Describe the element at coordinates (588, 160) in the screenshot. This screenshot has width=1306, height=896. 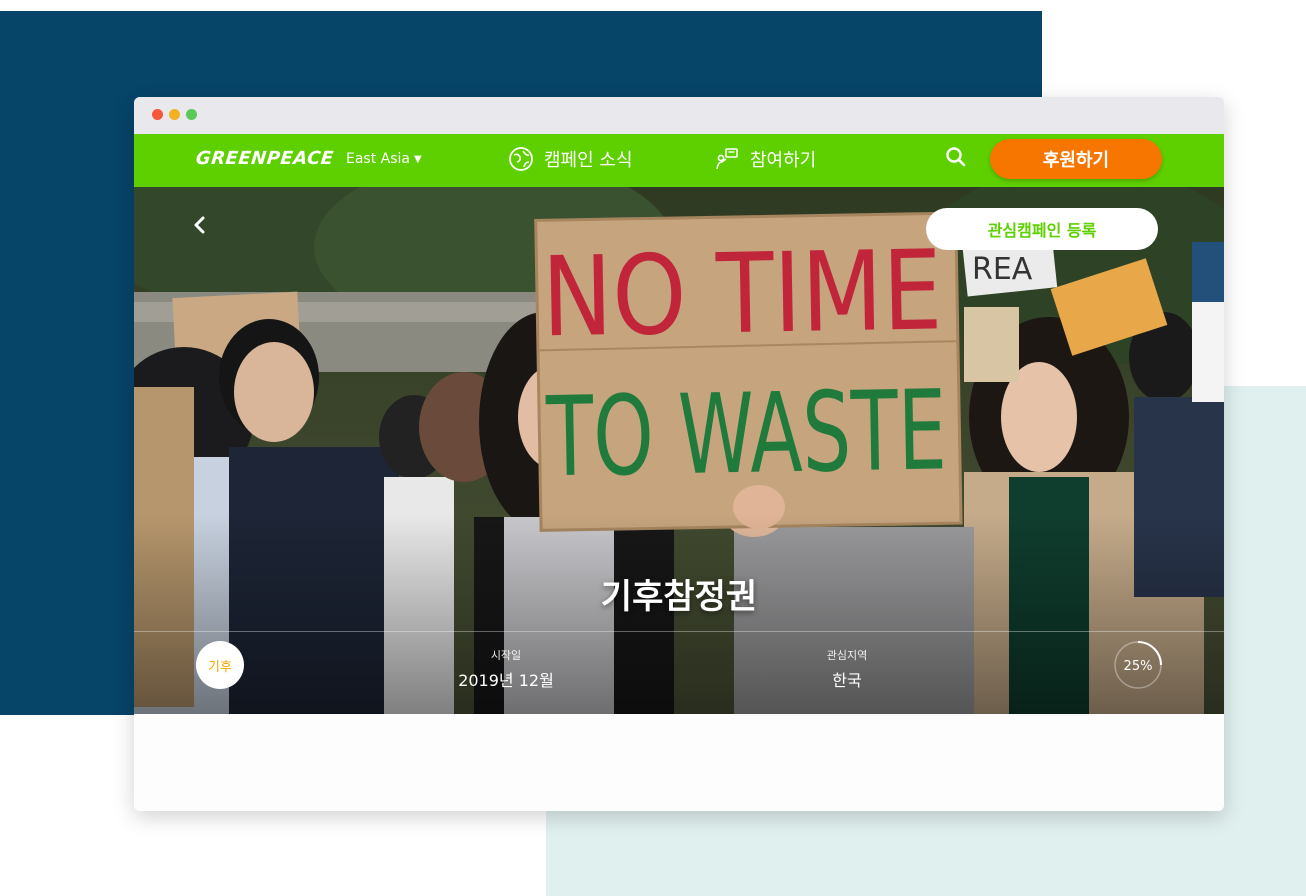
I see `nav-campaign-news-label: 캠페인 소식` at that location.